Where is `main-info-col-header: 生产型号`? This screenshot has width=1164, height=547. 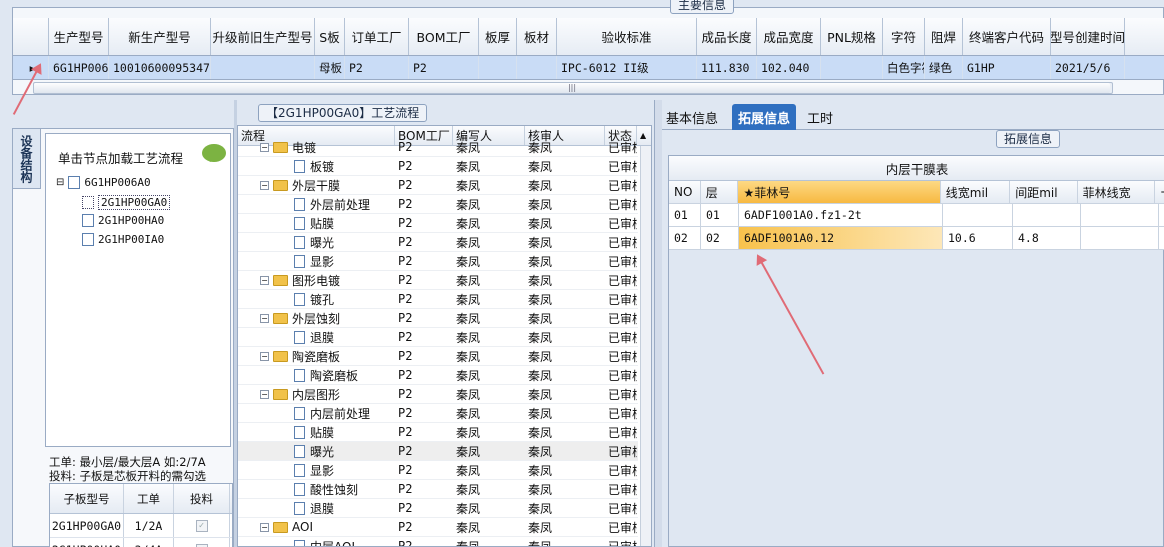 main-info-col-header: 生产型号 is located at coordinates (79, 36).